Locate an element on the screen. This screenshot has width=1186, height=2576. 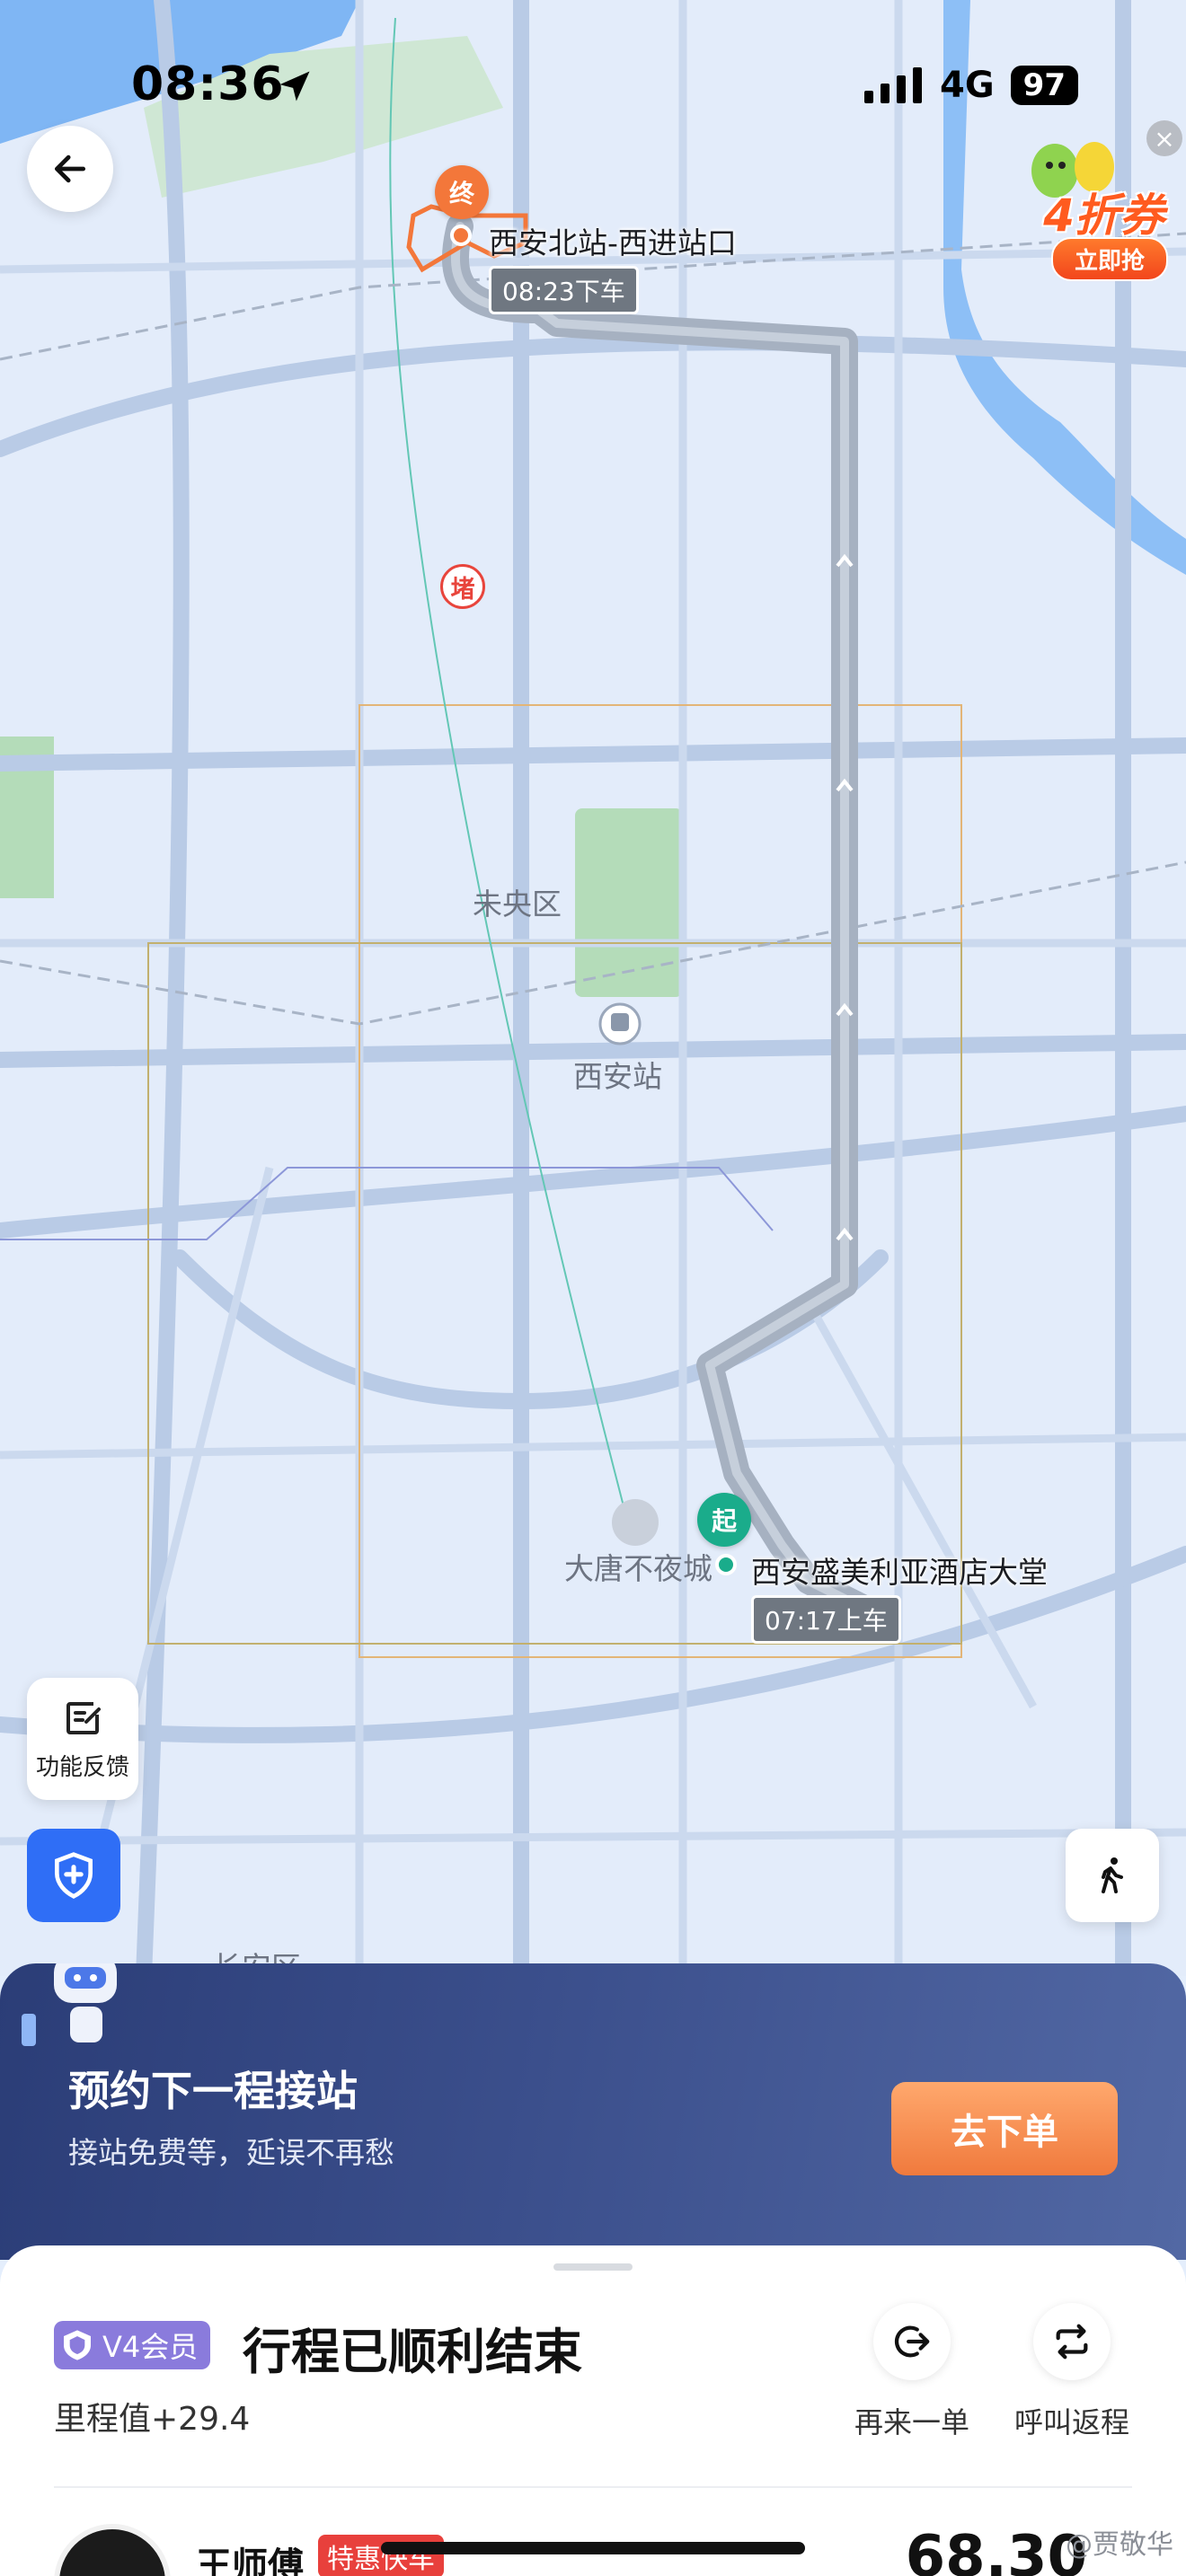
pickup-time: 07:17上车 is located at coordinates (826, 1619).